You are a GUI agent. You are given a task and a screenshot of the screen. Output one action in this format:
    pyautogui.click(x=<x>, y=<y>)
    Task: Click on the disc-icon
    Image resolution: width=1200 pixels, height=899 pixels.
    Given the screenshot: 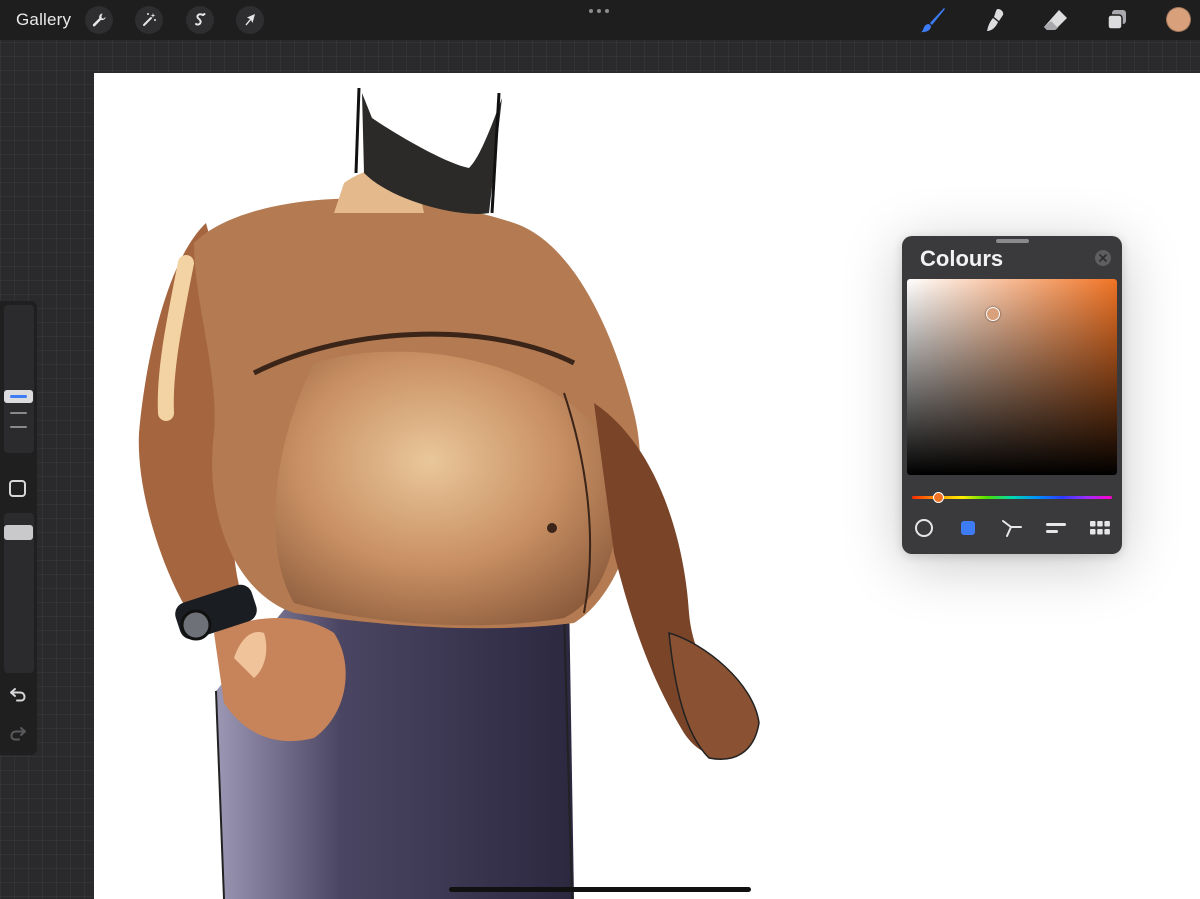 What is the action you would take?
    pyautogui.click(x=924, y=528)
    